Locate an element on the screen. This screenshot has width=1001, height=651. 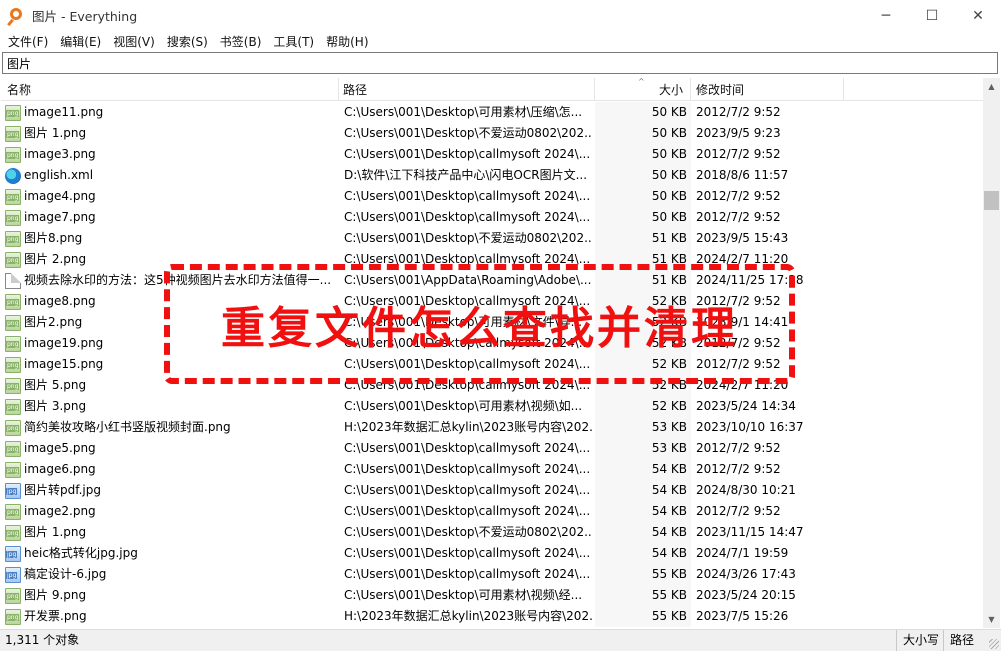
file-name-cell: 图片 3.png is located at coordinates (170, 406).